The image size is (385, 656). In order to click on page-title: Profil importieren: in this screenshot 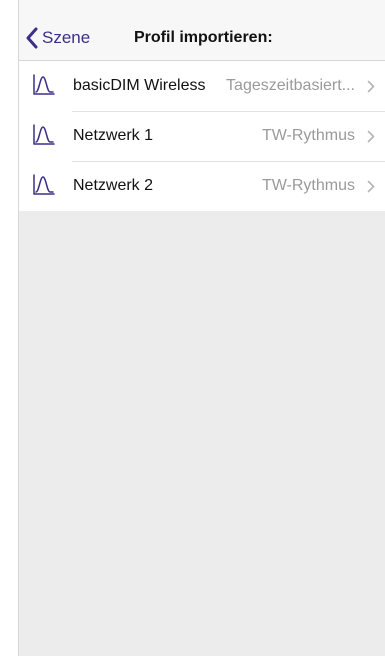, I will do `click(203, 37)`.